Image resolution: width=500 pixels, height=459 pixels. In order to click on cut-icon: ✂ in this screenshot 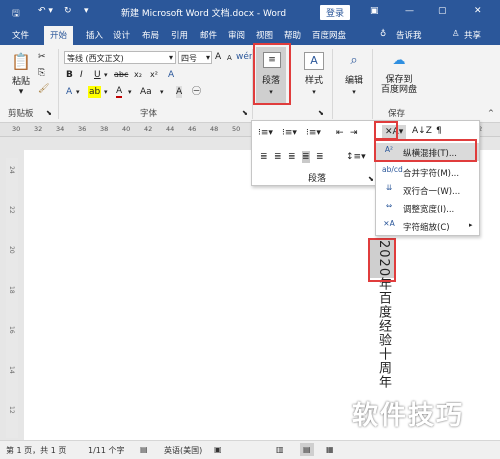, I will do `click(42, 57)`.